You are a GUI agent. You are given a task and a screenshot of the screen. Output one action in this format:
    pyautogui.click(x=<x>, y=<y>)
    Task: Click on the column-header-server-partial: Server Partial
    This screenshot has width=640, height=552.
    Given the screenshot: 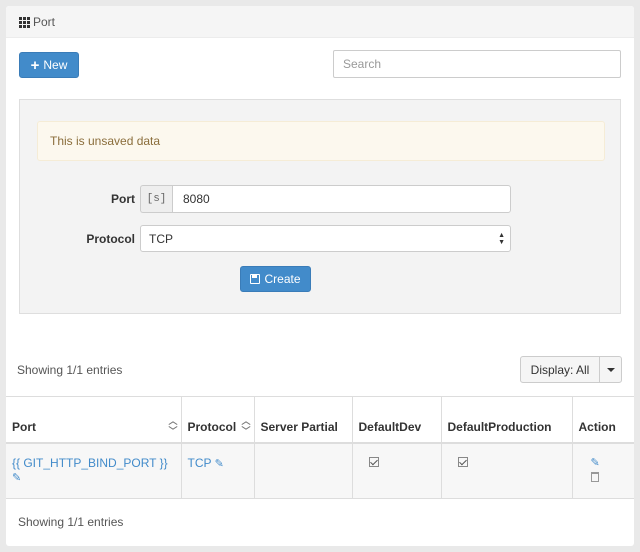 What is the action you would take?
    pyautogui.click(x=303, y=420)
    